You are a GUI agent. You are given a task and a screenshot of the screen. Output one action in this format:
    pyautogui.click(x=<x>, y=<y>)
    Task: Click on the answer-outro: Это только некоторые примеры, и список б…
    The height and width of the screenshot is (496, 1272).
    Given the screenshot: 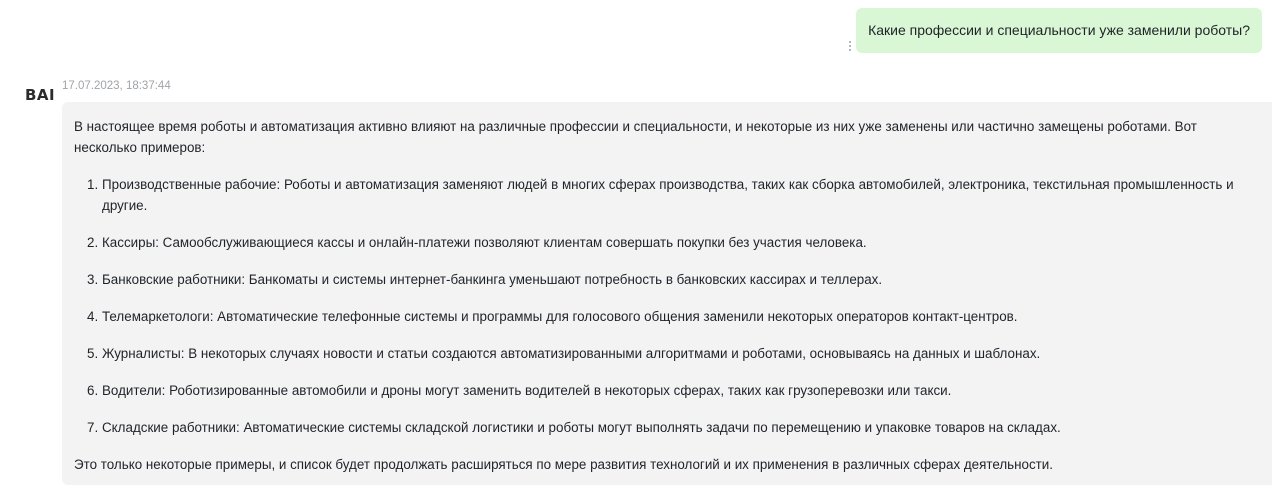 What is the action you would take?
    pyautogui.click(x=564, y=464)
    